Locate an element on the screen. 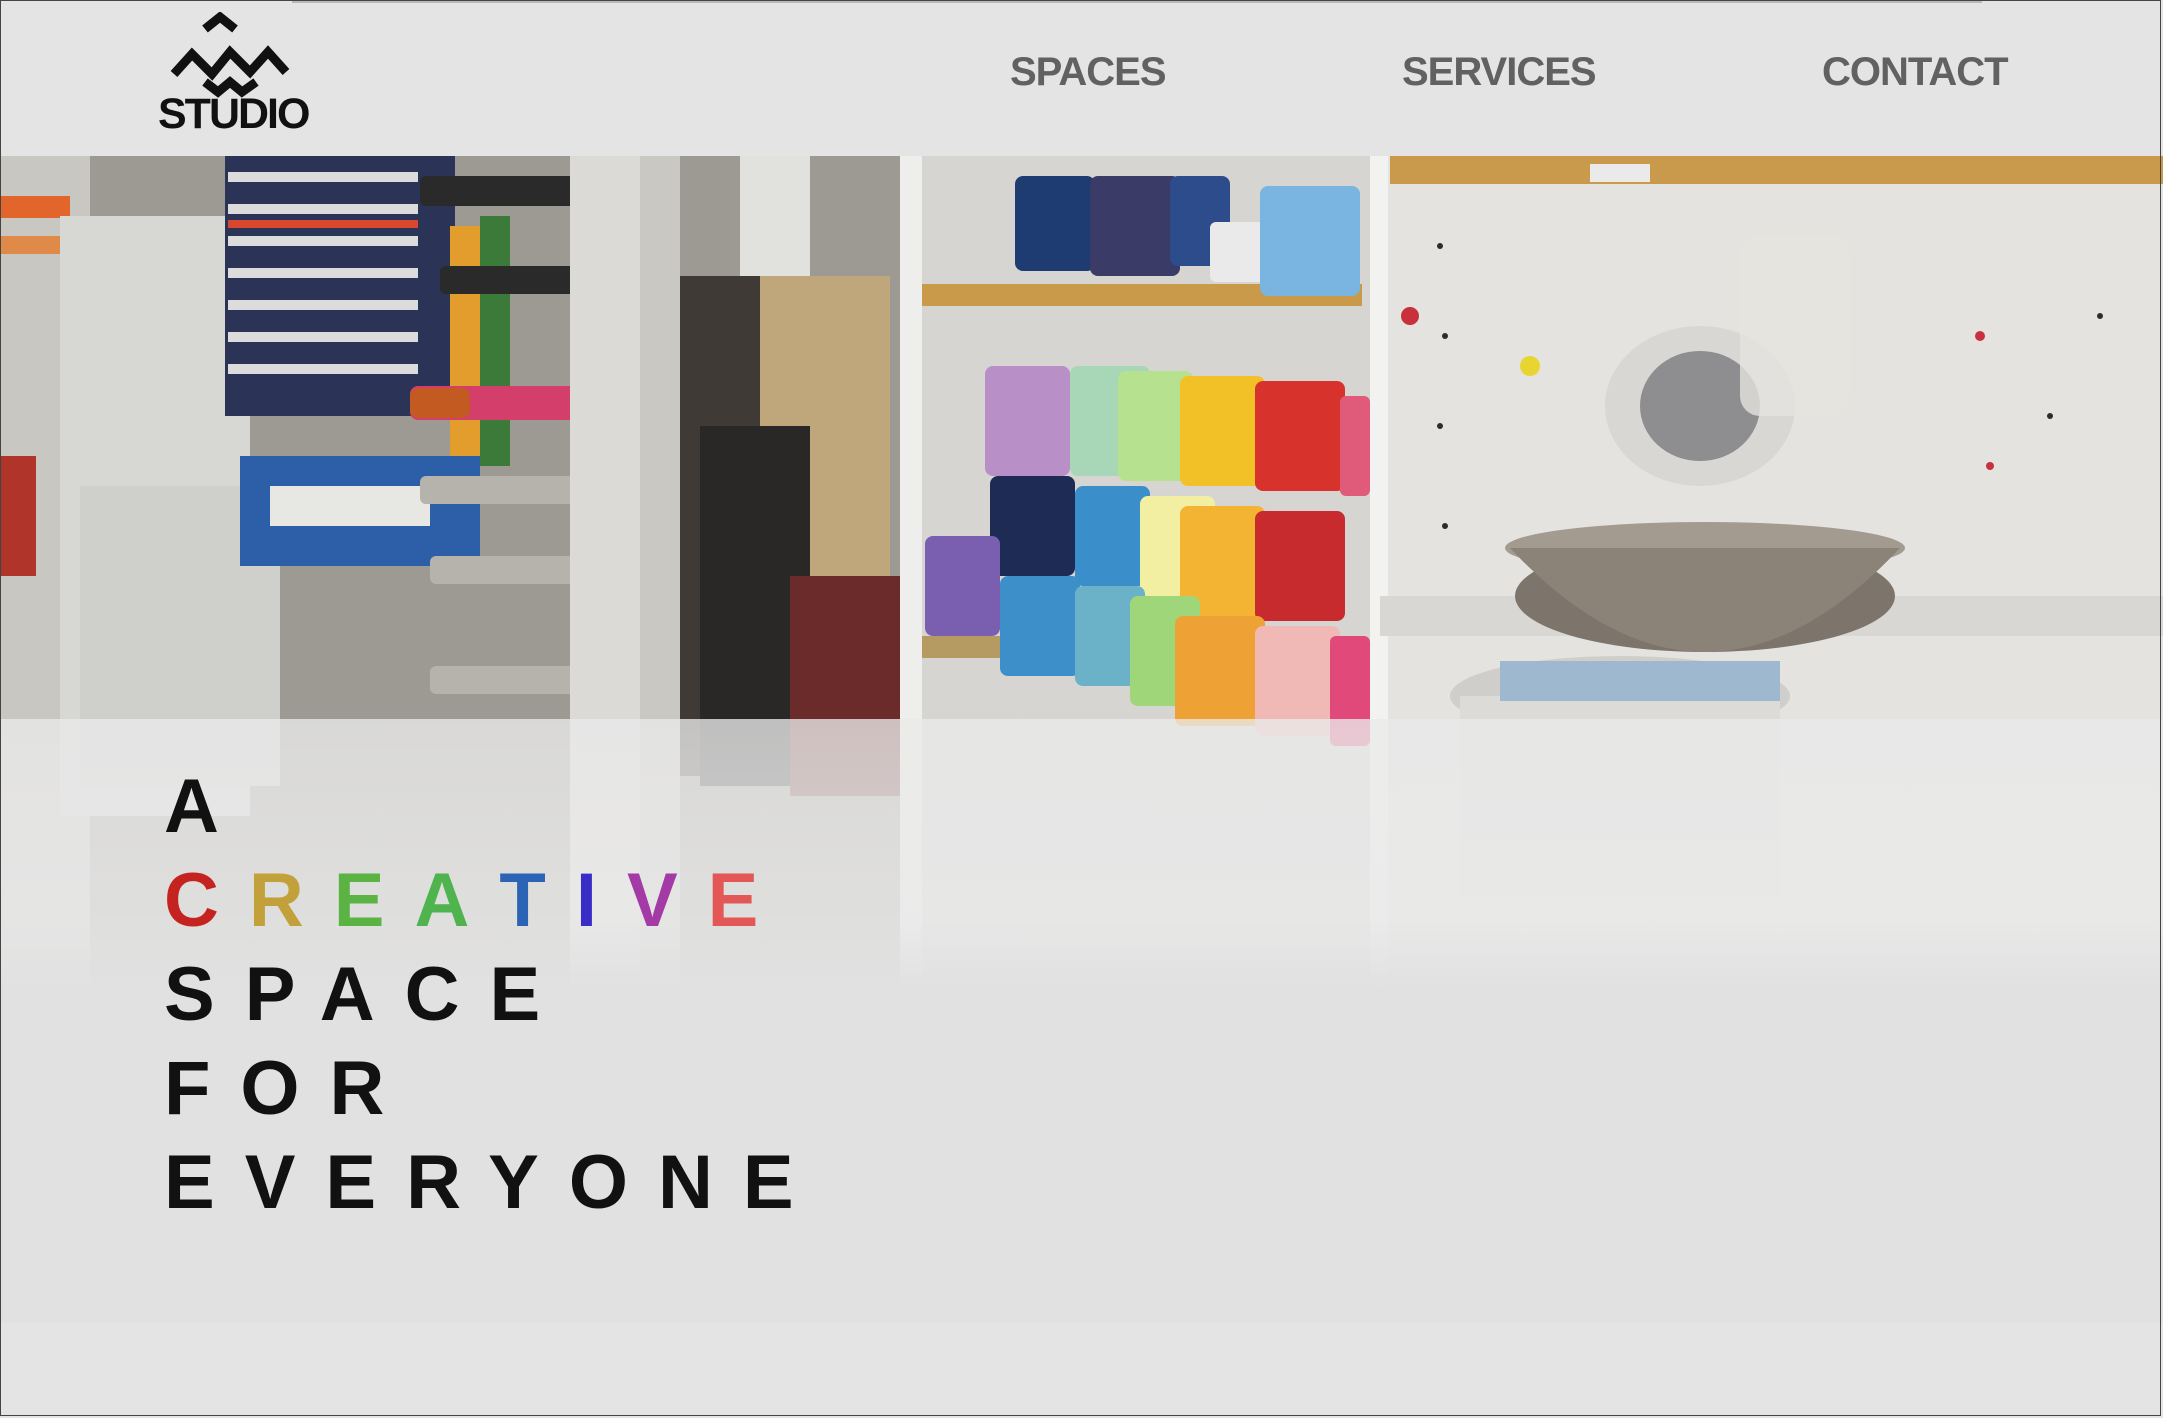  nav-services-link: SERVICES is located at coordinates (1499, 72).